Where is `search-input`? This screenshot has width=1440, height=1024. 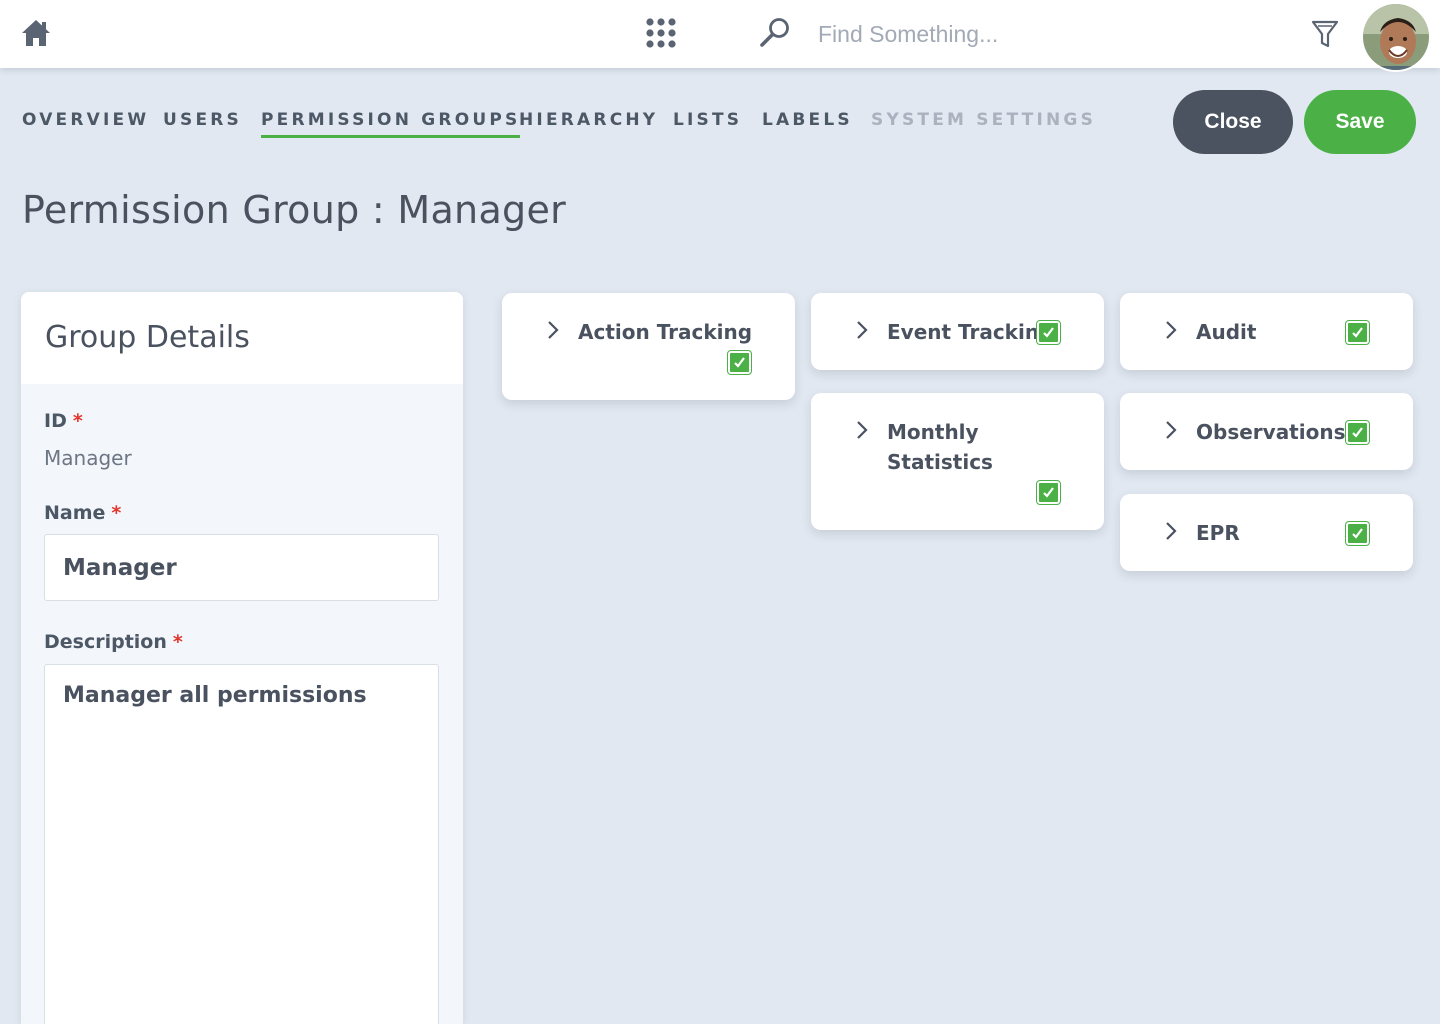
search-input is located at coordinates (1028, 34).